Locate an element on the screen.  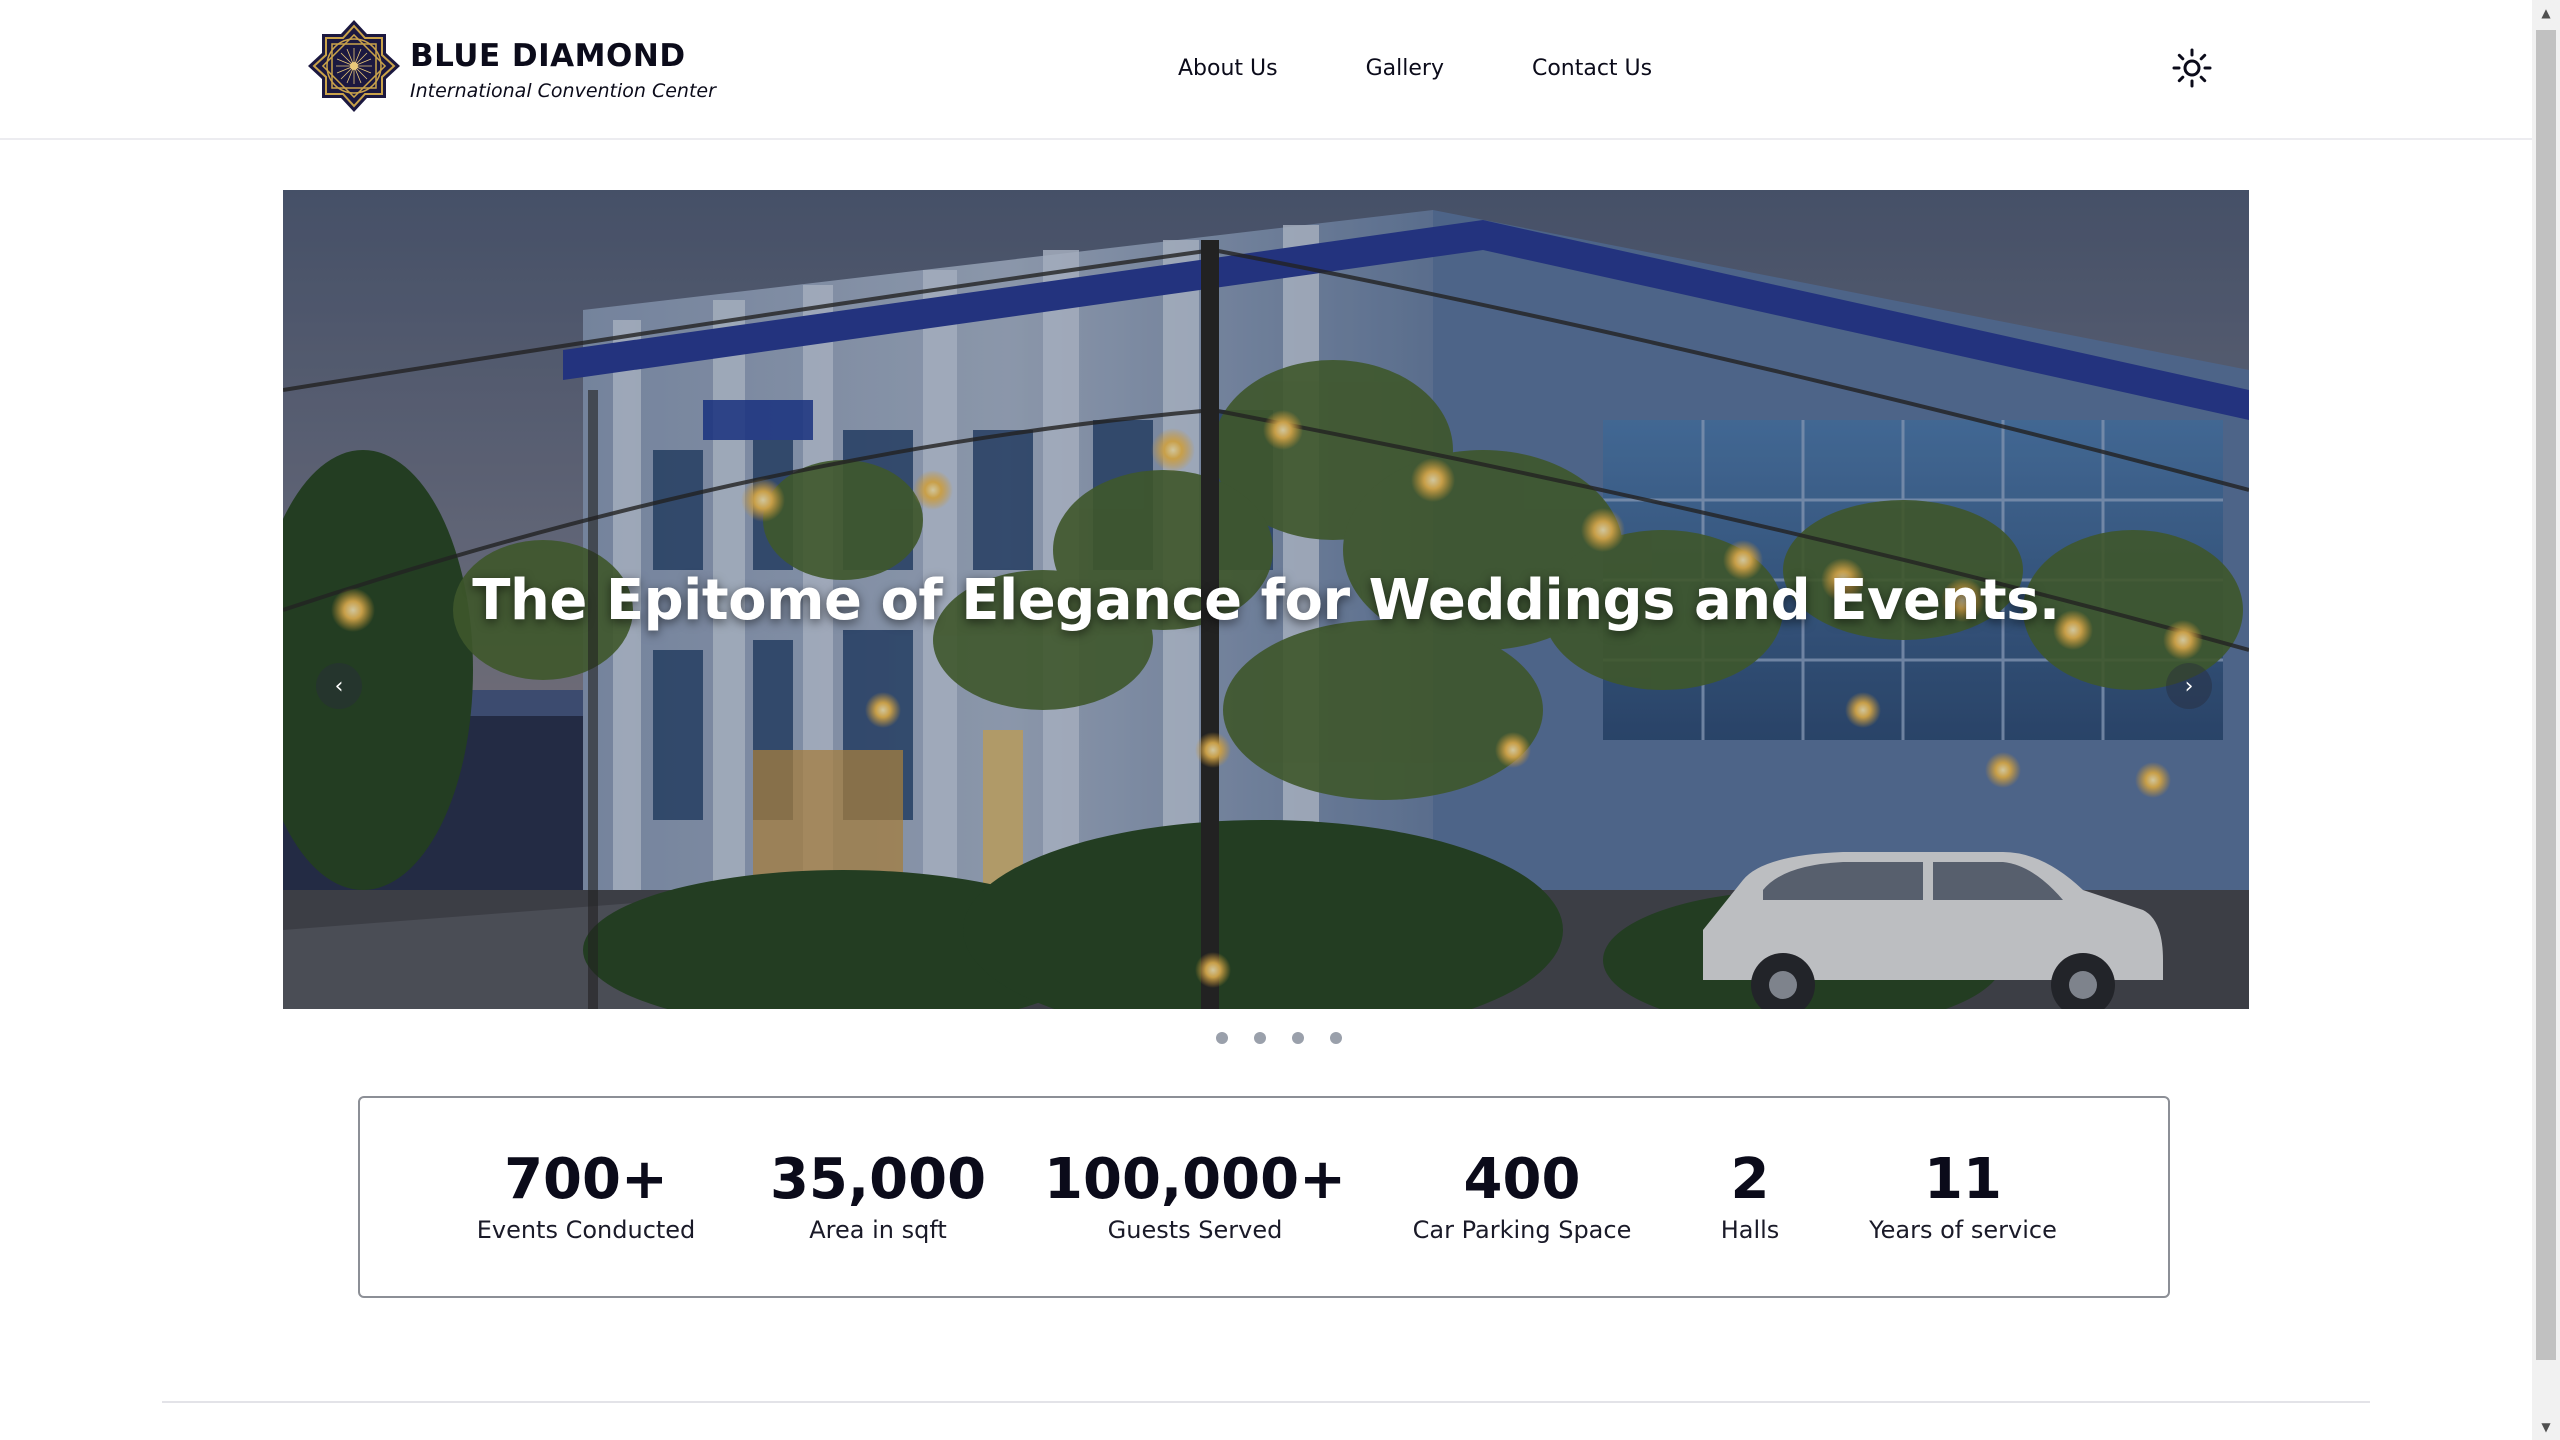
stat-value: 2 is located at coordinates (1750, 1179).